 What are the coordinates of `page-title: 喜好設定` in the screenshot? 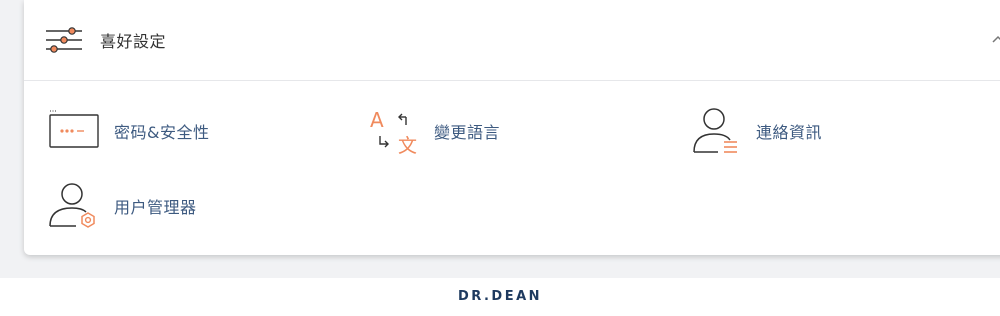 It's located at (133, 41).